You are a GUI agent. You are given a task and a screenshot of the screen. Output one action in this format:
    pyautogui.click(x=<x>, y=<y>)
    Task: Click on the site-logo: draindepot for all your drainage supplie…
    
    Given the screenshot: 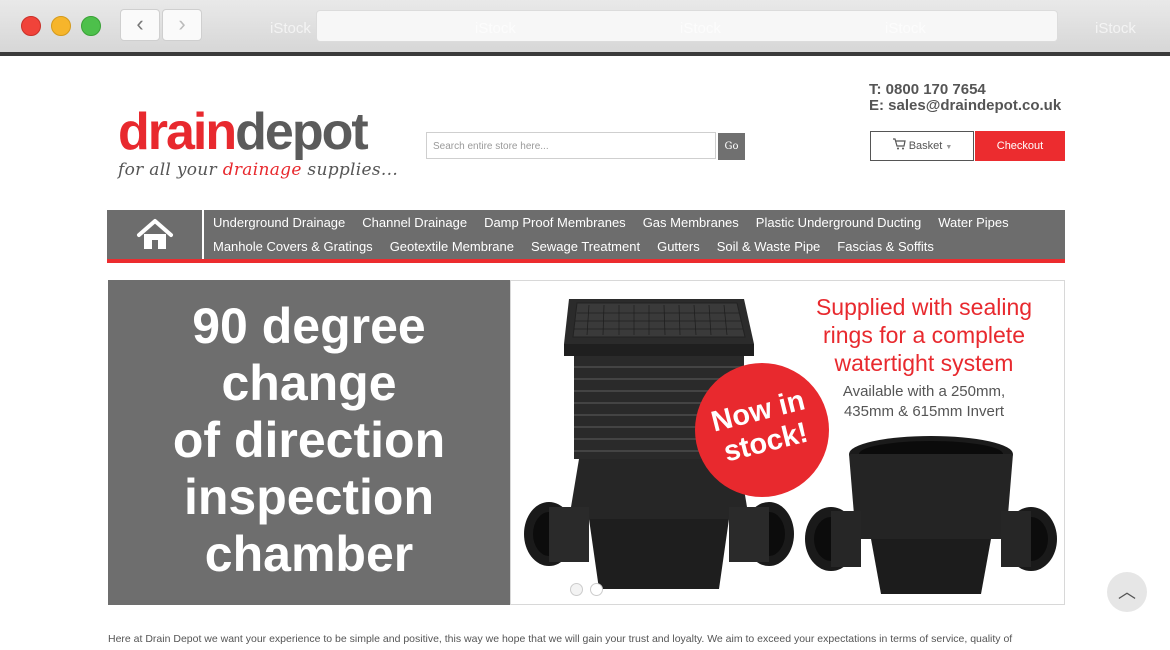 What is the action you would take?
    pyautogui.click(x=258, y=143)
    